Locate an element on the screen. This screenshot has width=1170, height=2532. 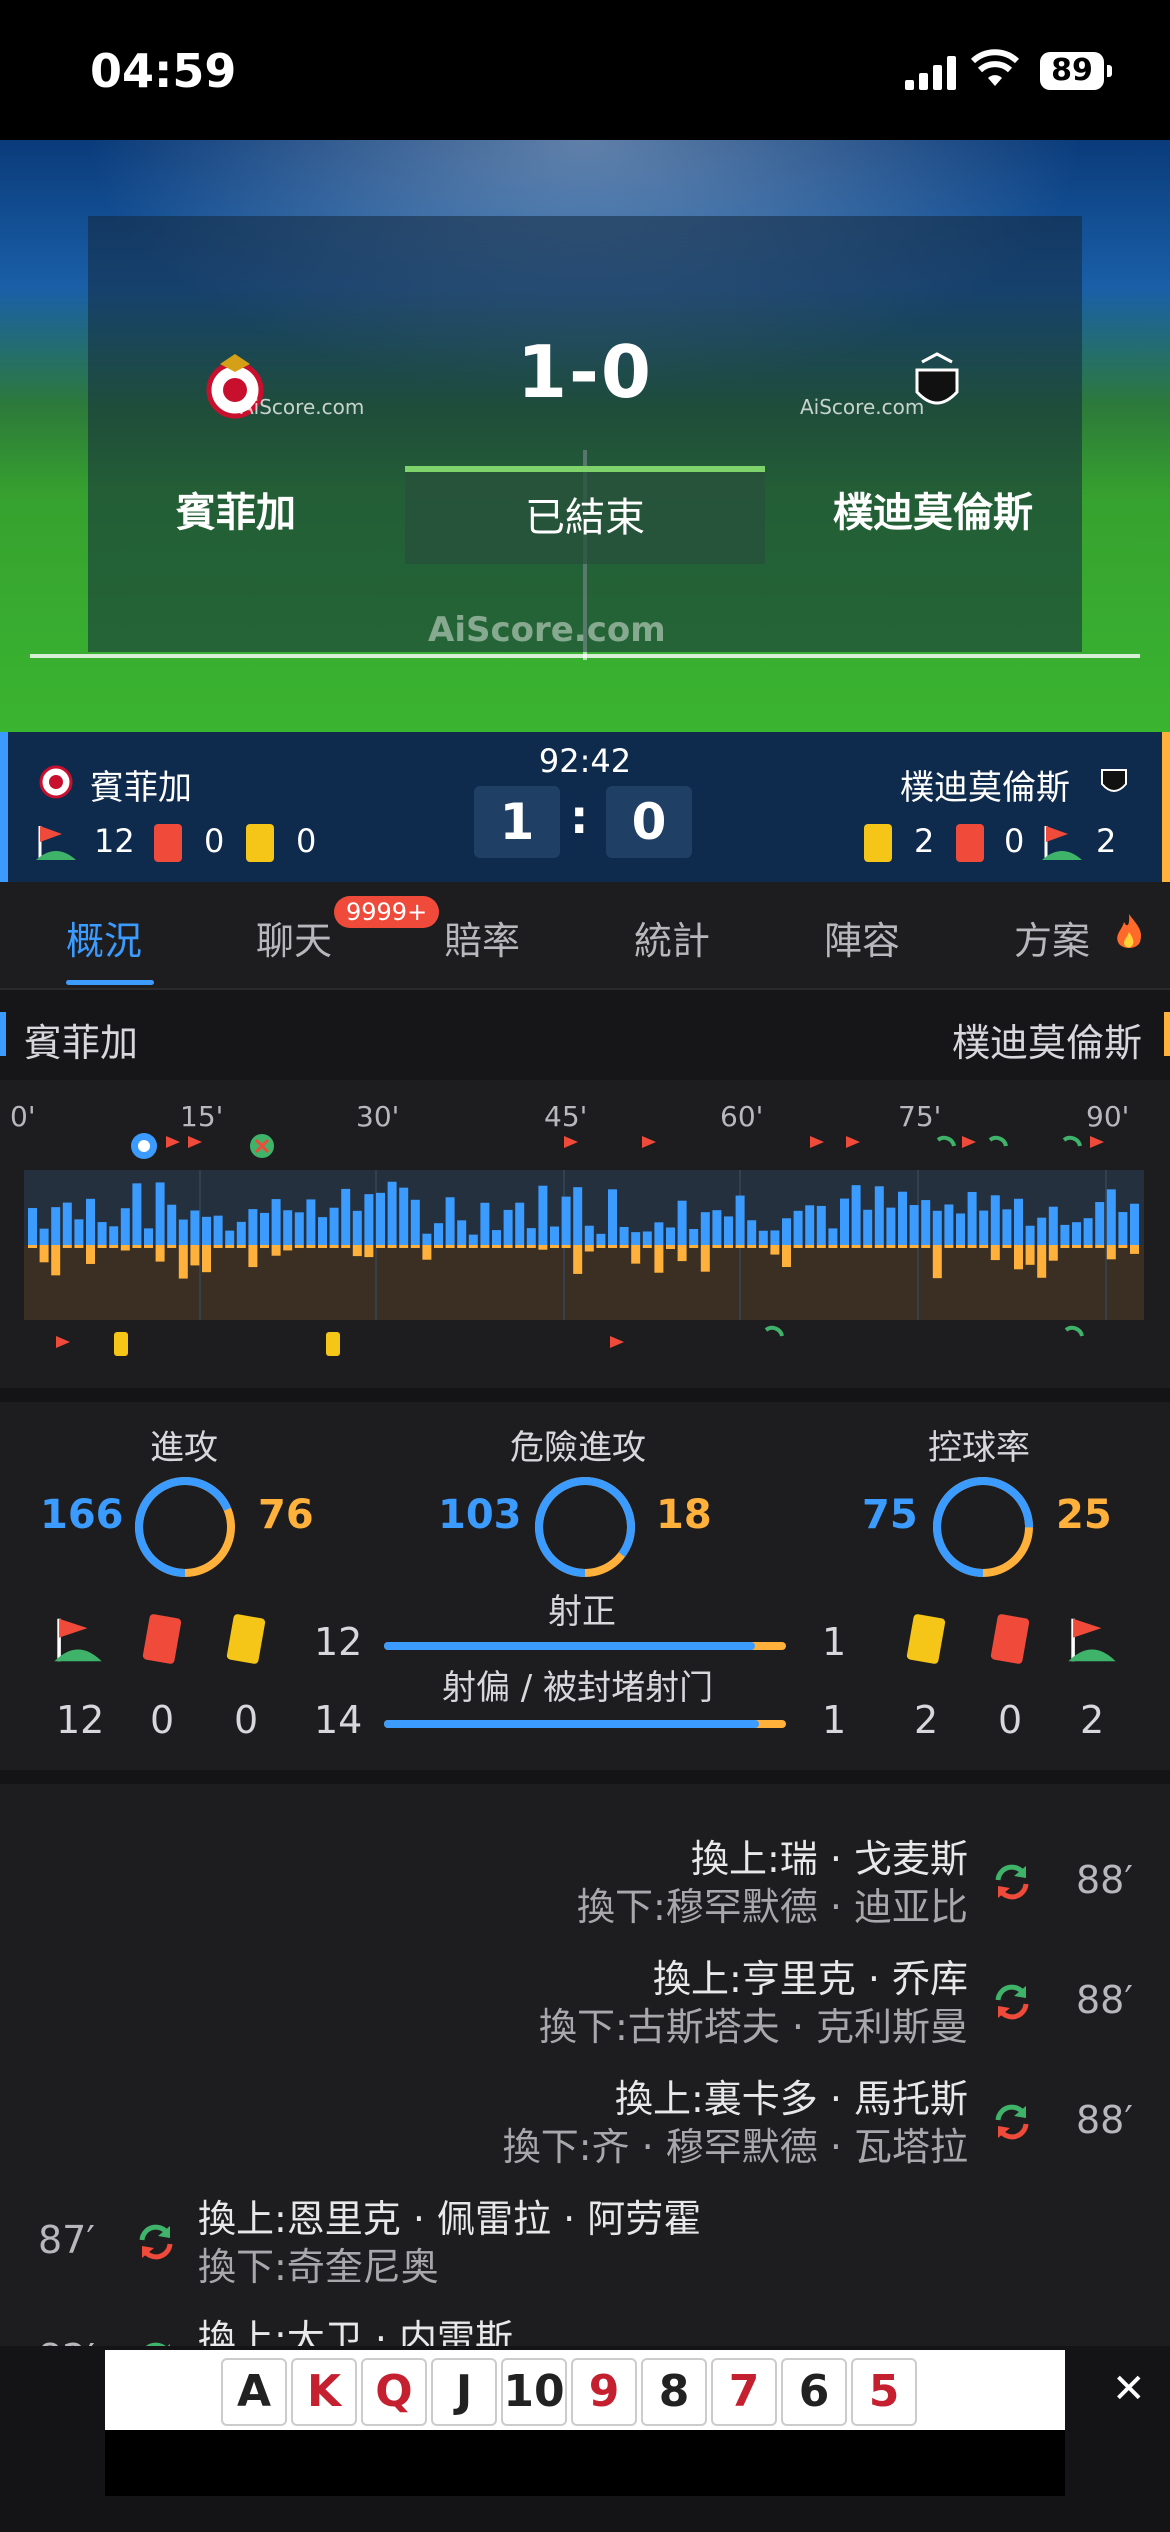
tab-overview: 概況 is located at coordinates (104, 937).